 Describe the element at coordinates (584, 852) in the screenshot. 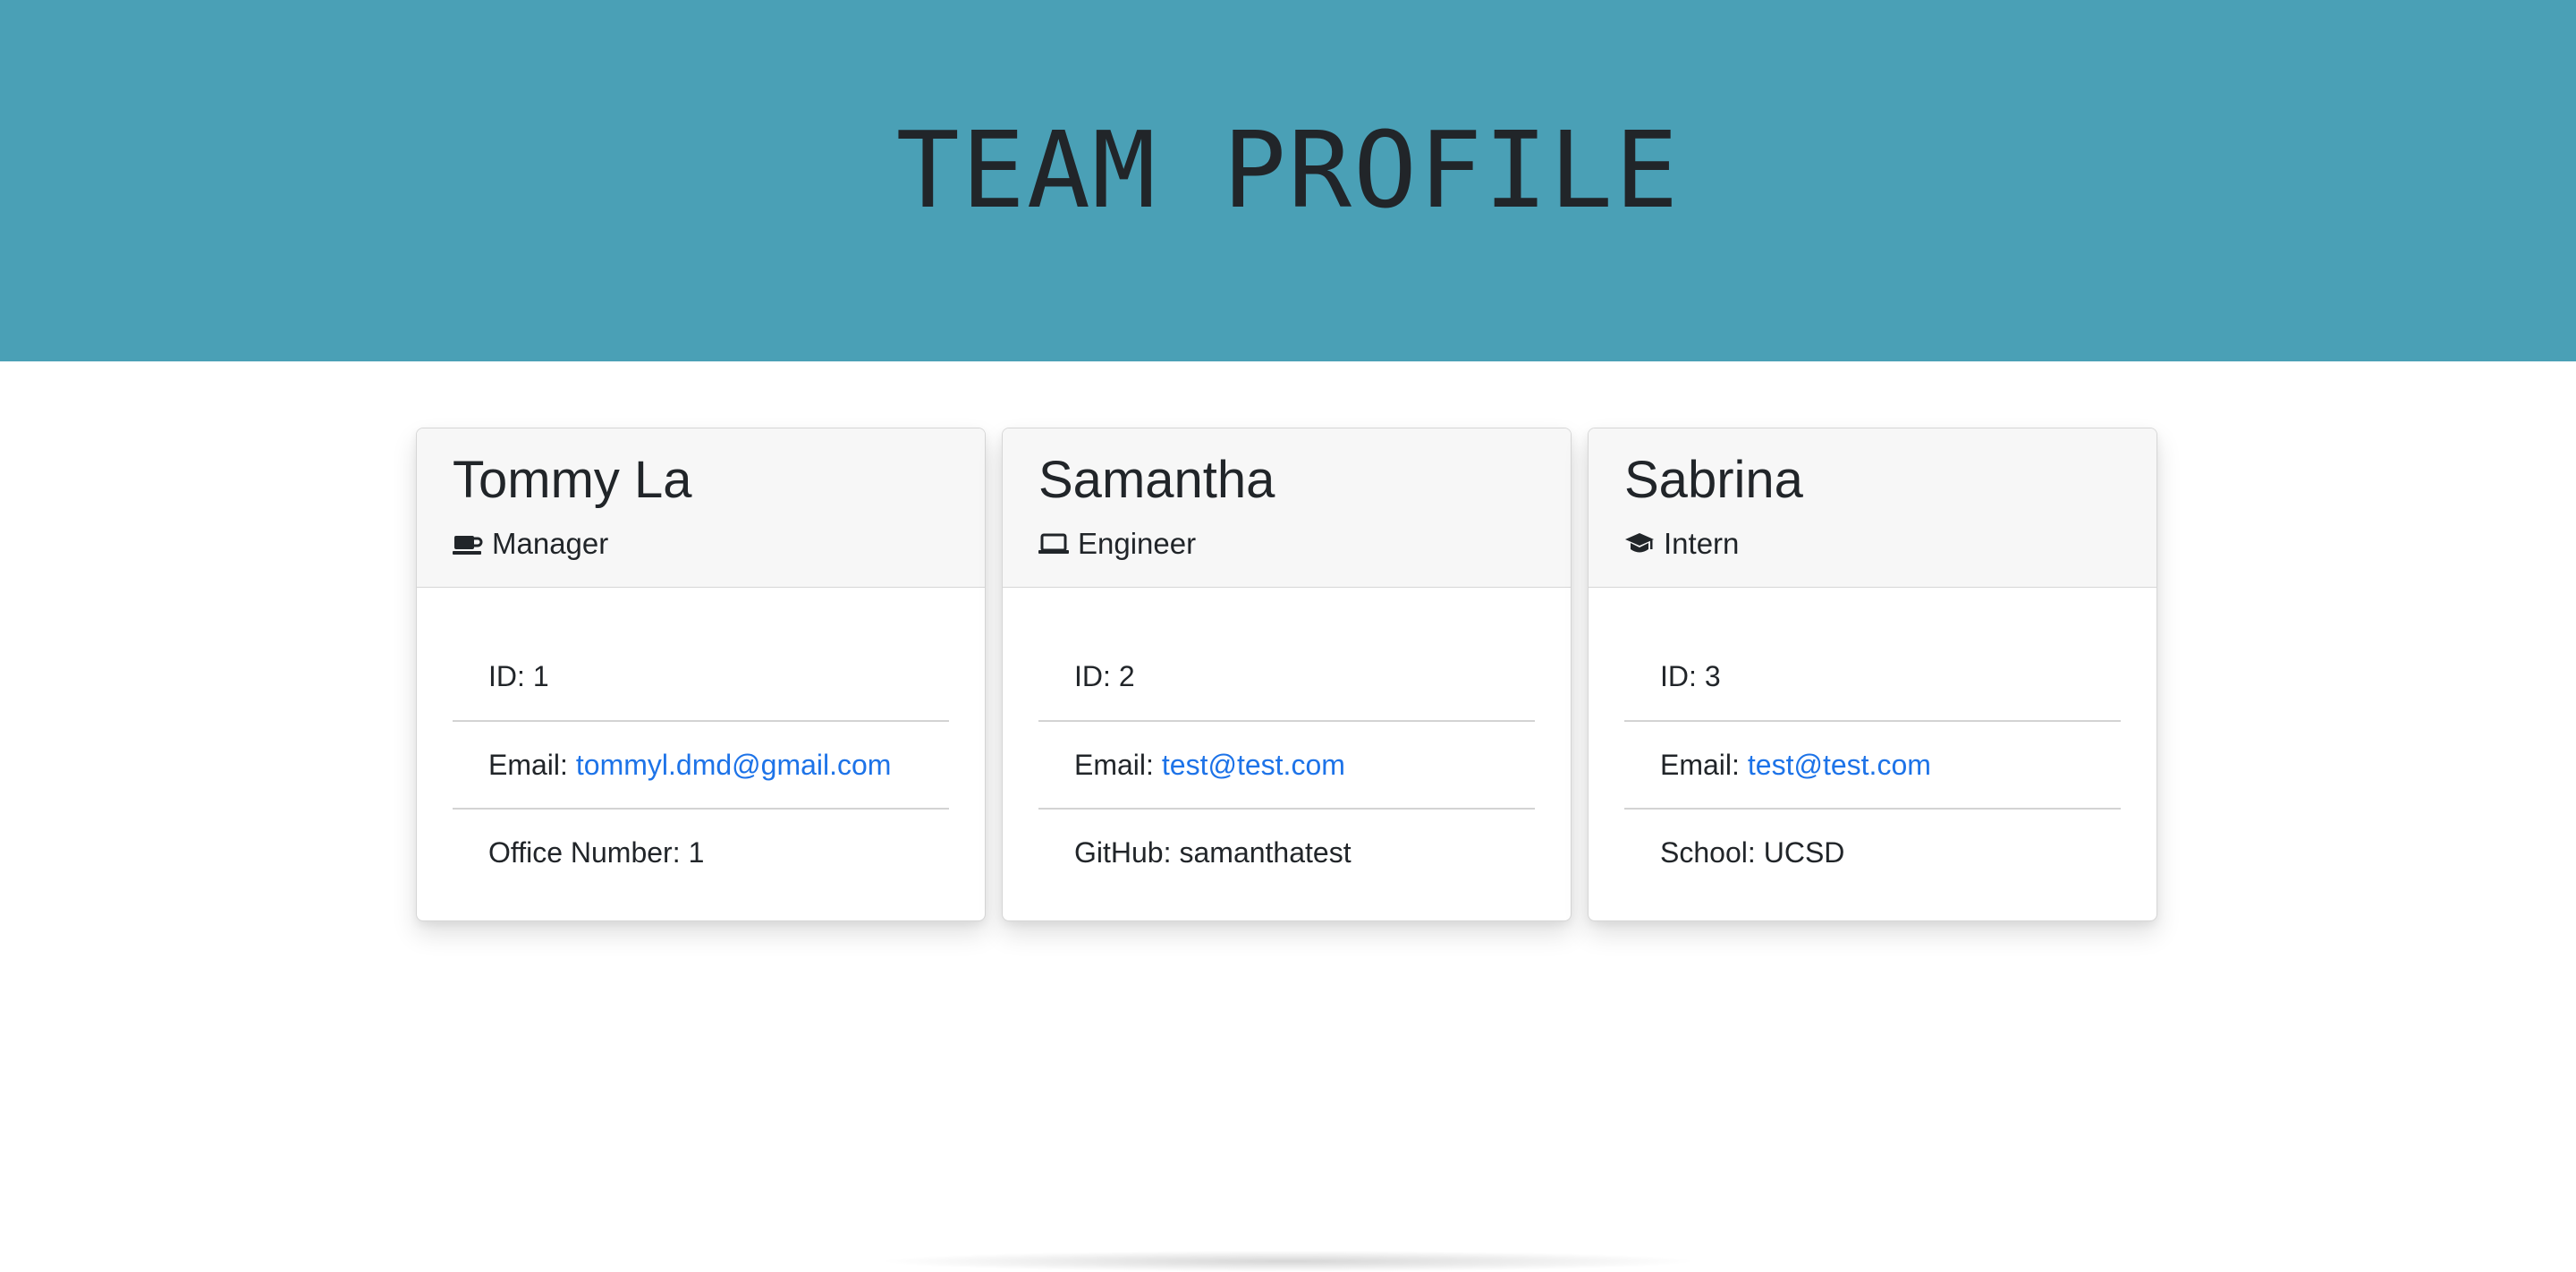

I see `detail-label: Office Number:` at that location.